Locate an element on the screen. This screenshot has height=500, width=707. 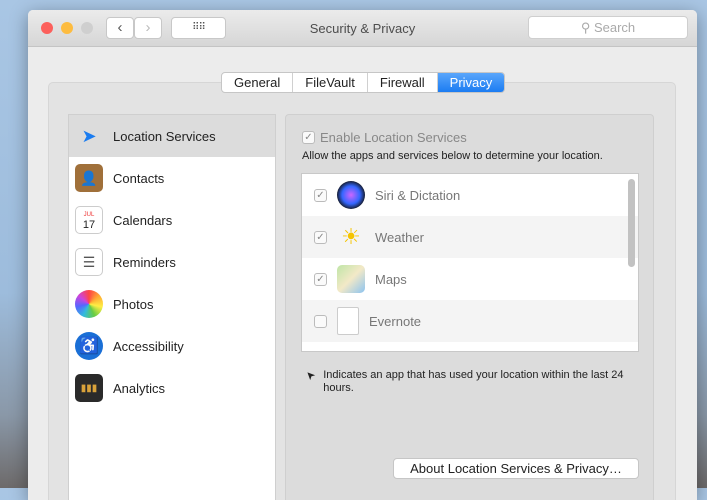
calendar-icon: JUL 17 is located at coordinates (89, 220).